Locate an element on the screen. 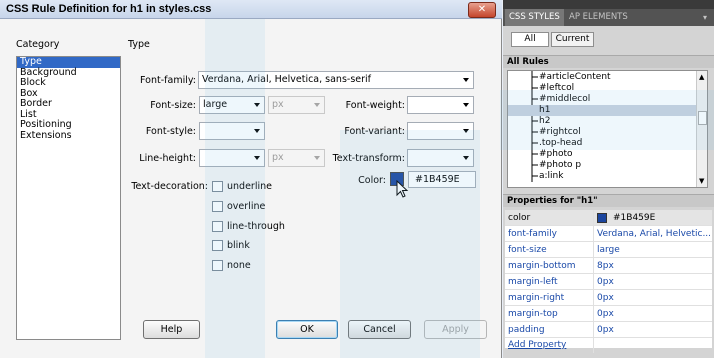 This screenshot has height=358, width=714. font-size-unit-select: px is located at coordinates (296, 105).